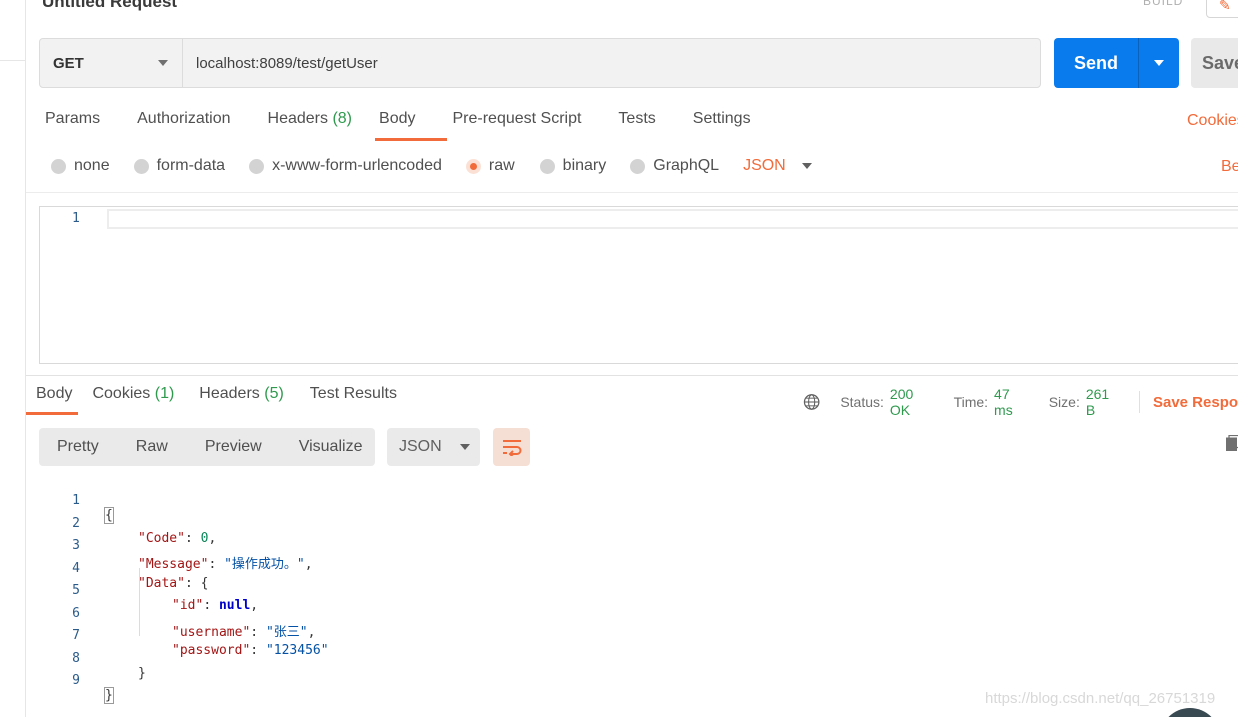  What do you see at coordinates (13, 60) in the screenshot?
I see `sidebar-divider` at bounding box center [13, 60].